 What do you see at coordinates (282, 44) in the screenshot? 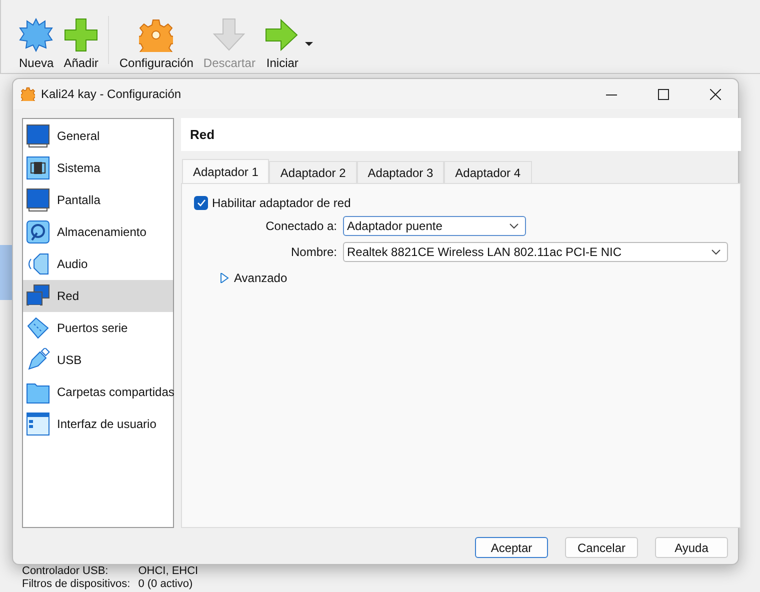
I see `toolbar-button: Iniciar` at bounding box center [282, 44].